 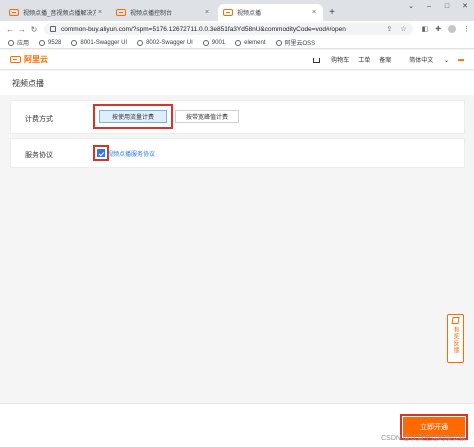 What do you see at coordinates (23, 44) in the screenshot?
I see `bookmark-label: 应用` at bounding box center [23, 44].